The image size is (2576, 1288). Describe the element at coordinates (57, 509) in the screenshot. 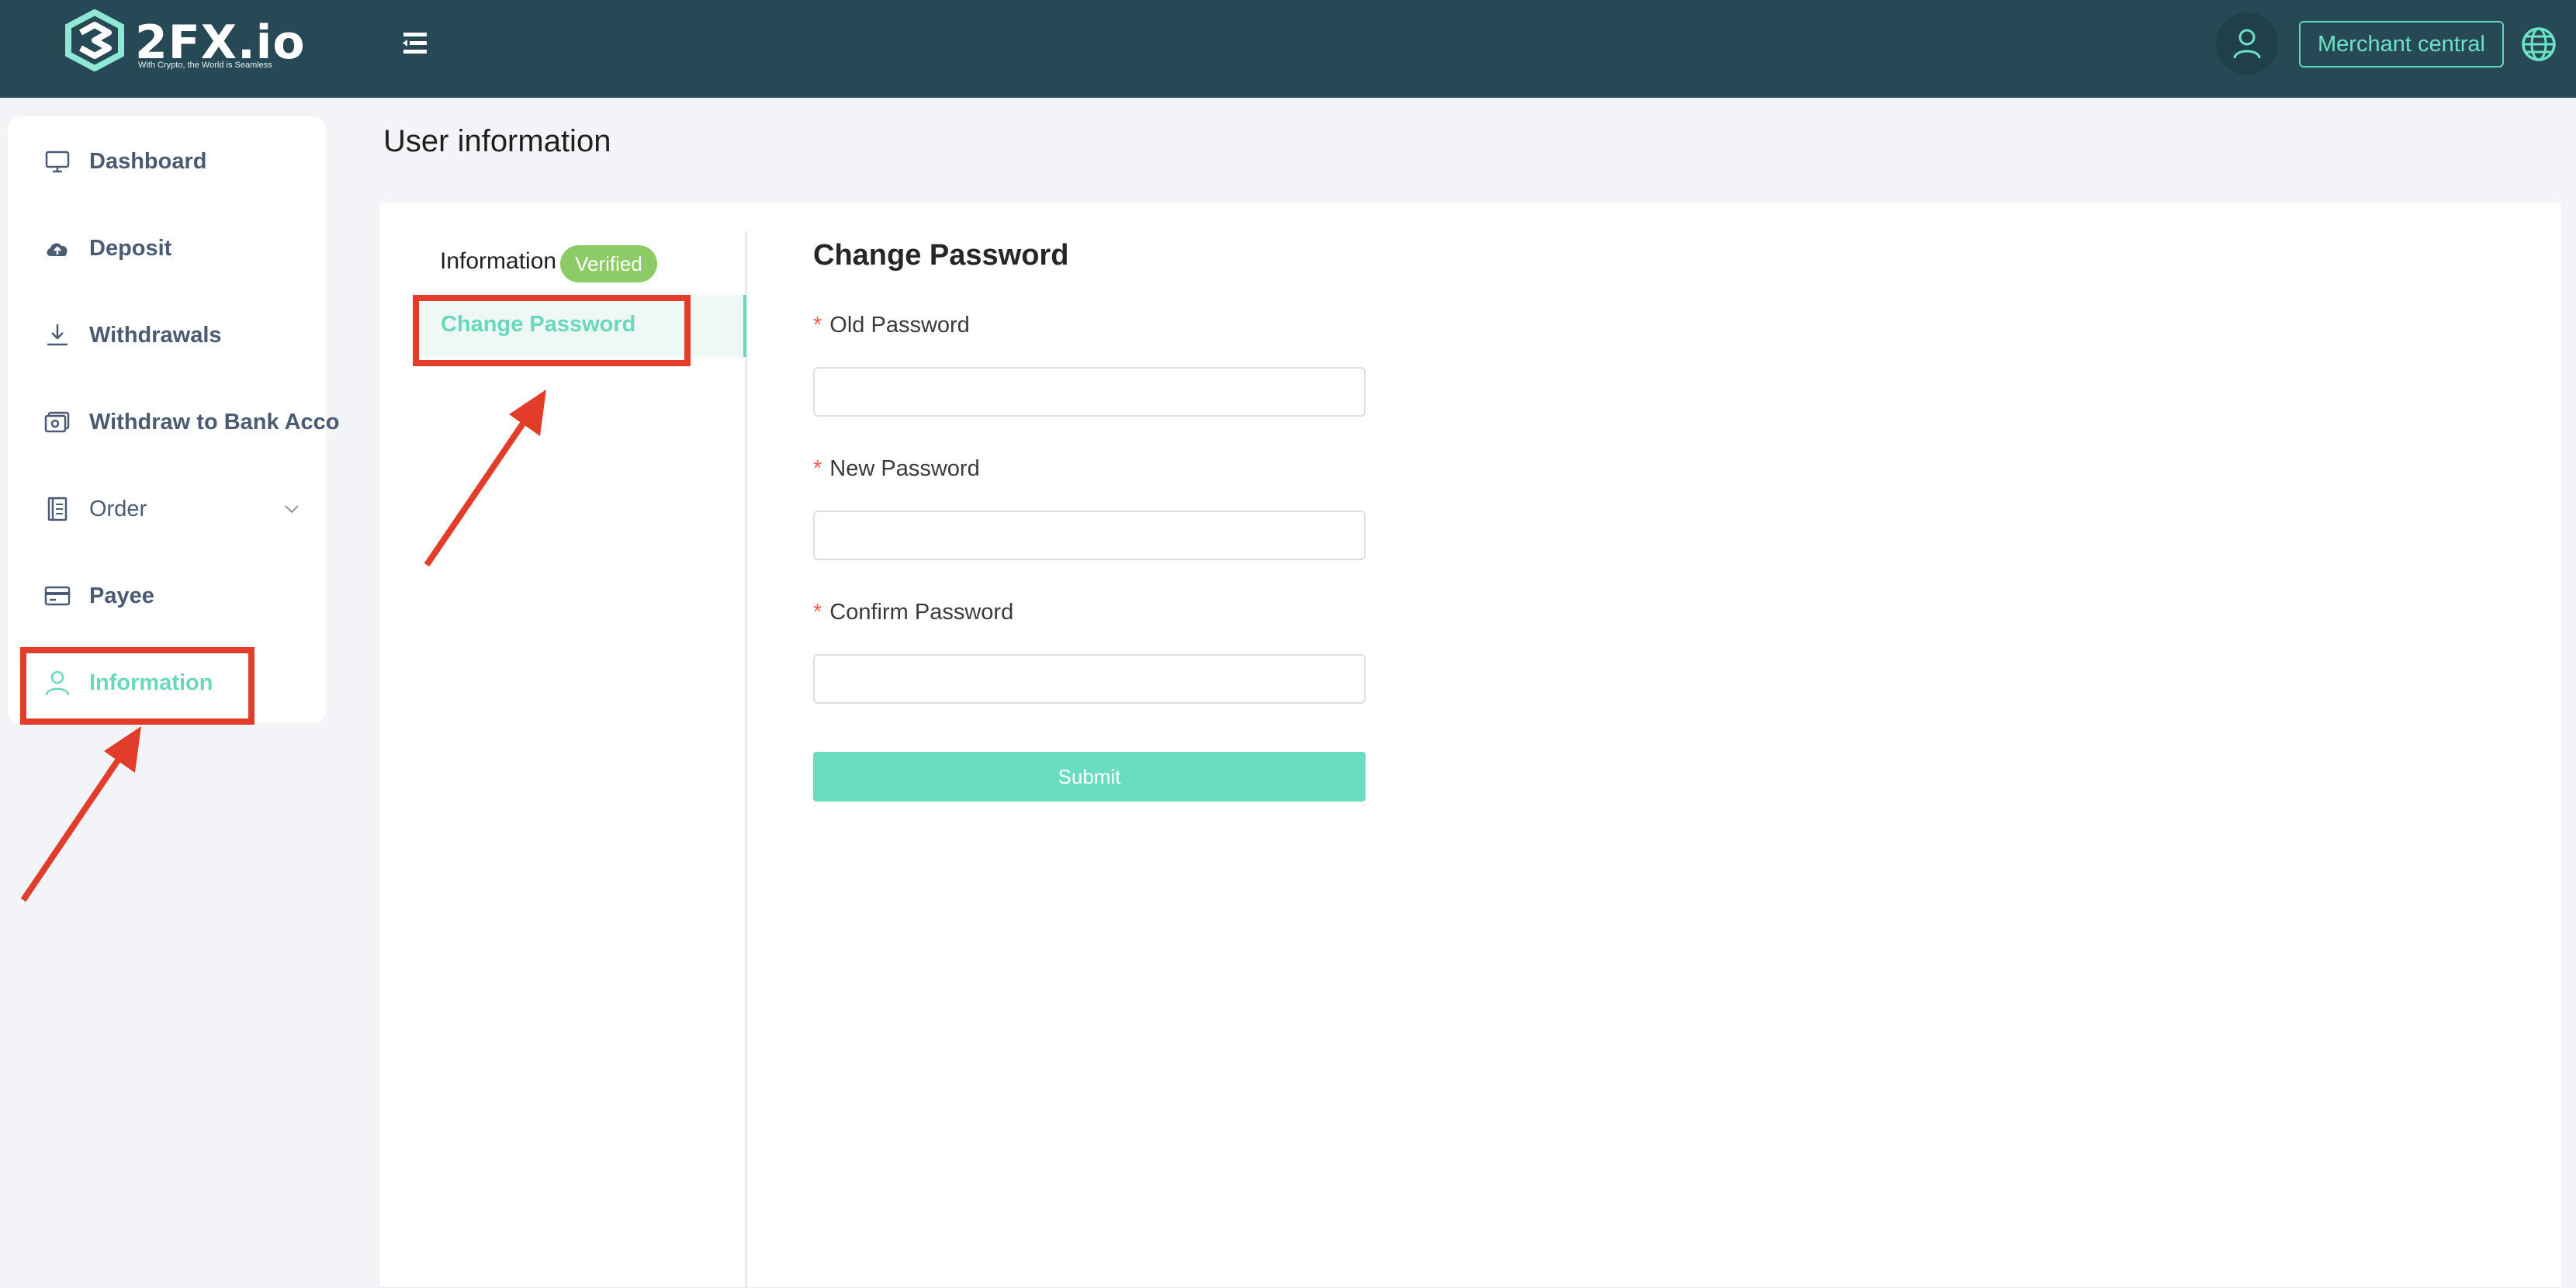

I see `document-list-icon` at that location.